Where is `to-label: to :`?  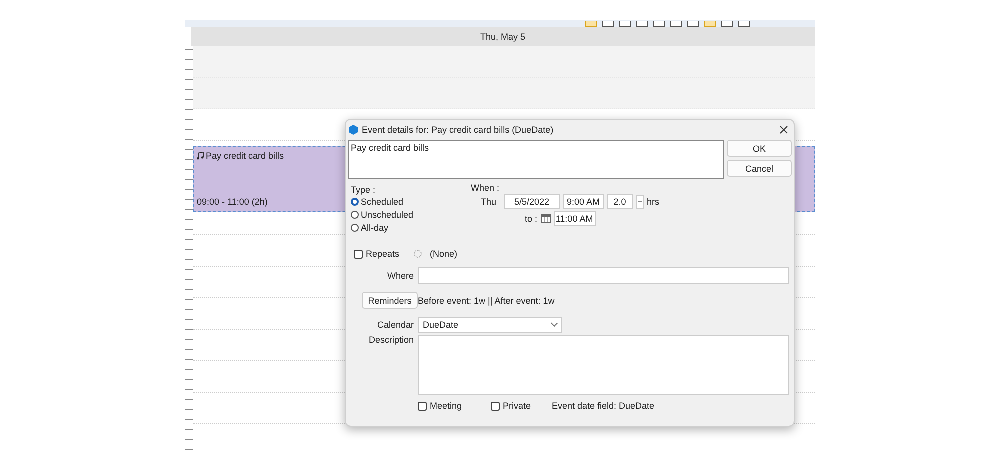
to-label: to : is located at coordinates (531, 219).